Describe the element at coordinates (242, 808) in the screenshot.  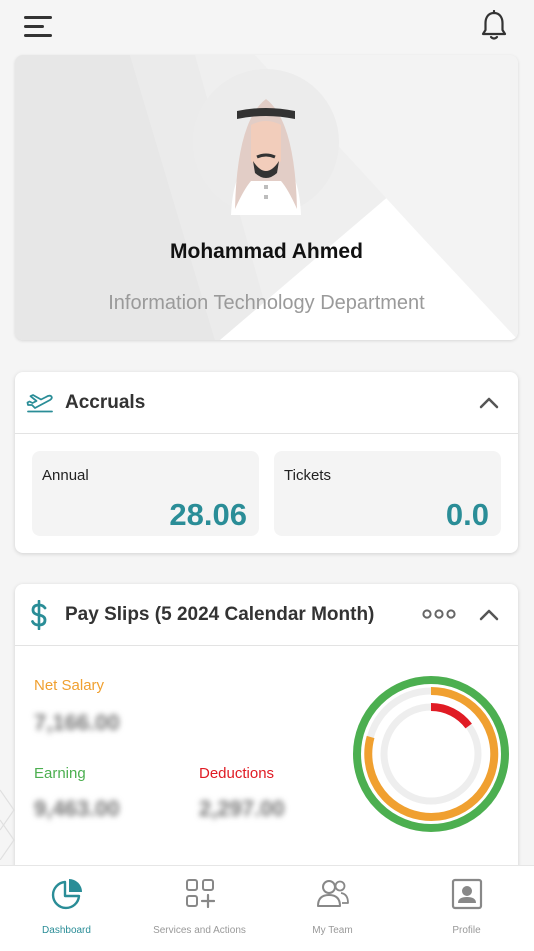
I see `deductions-value: 2,297.00` at that location.